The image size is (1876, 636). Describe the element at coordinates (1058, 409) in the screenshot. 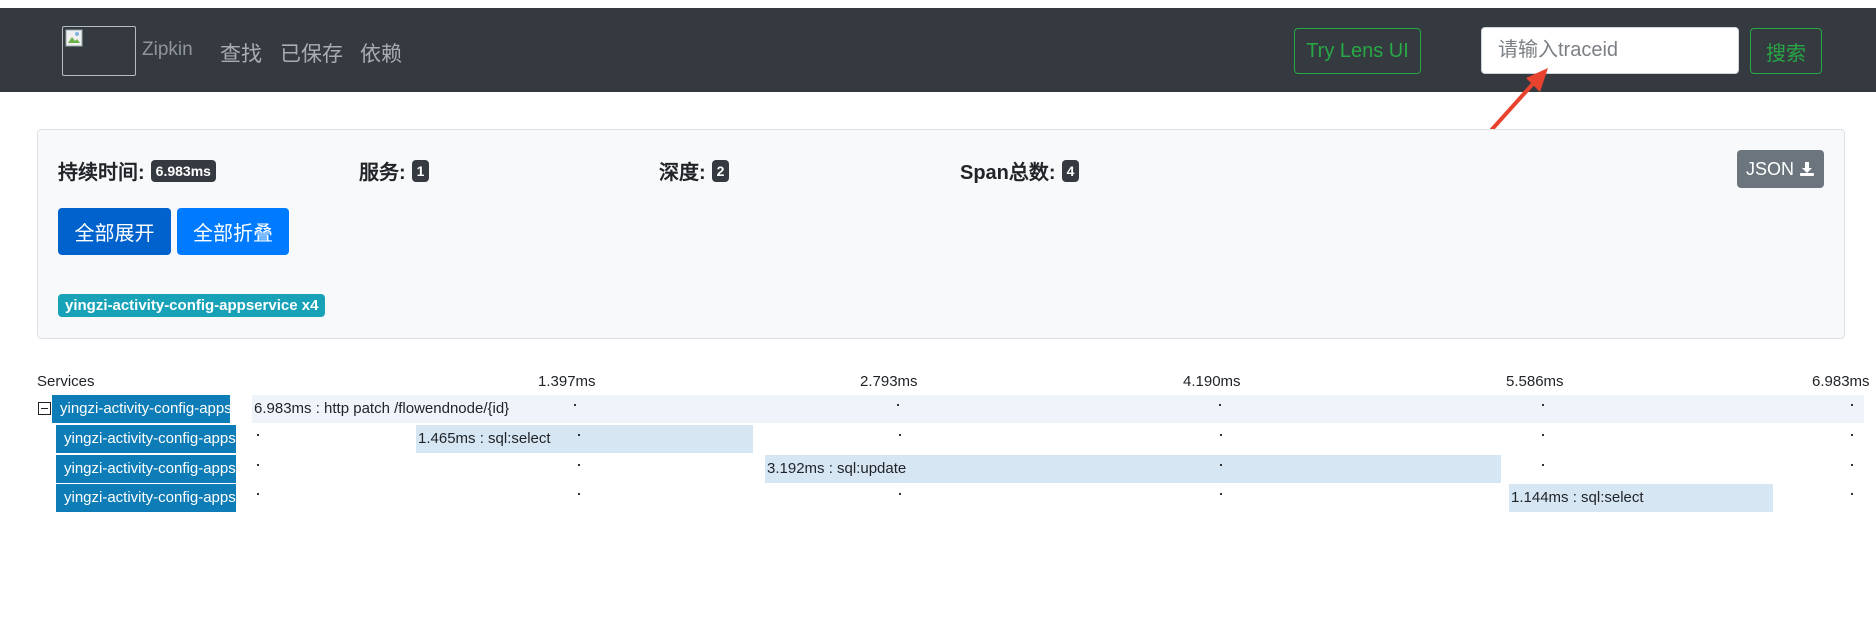

I see `span-bar: 6.983ms : http patch /flowendnode/{id}` at that location.